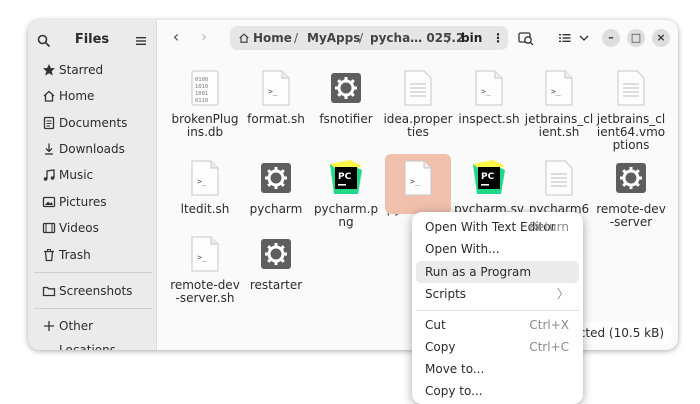 The image size is (700, 404). What do you see at coordinates (440, 347) in the screenshot?
I see `menu-item-label: Copy` at bounding box center [440, 347].